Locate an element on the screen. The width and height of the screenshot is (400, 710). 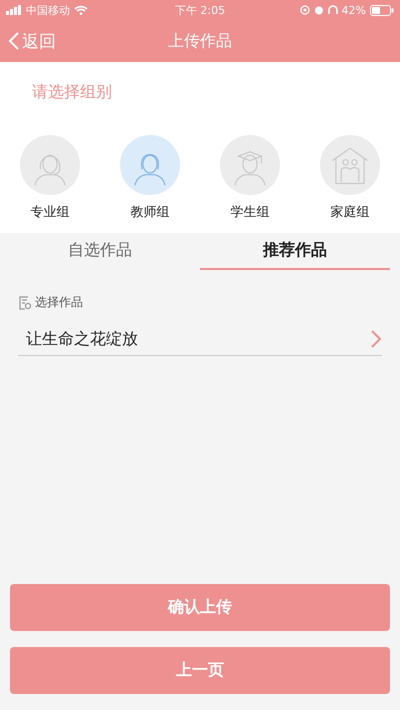
chevron-left-icon is located at coordinates (14, 41).